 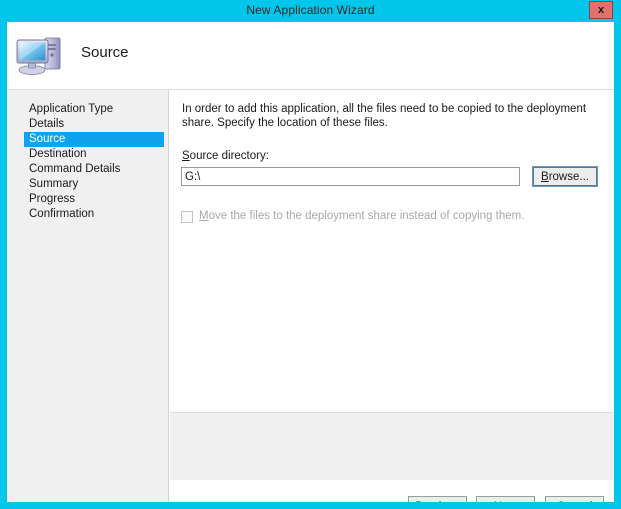 I want to click on footer-bar, so click(x=392, y=446).